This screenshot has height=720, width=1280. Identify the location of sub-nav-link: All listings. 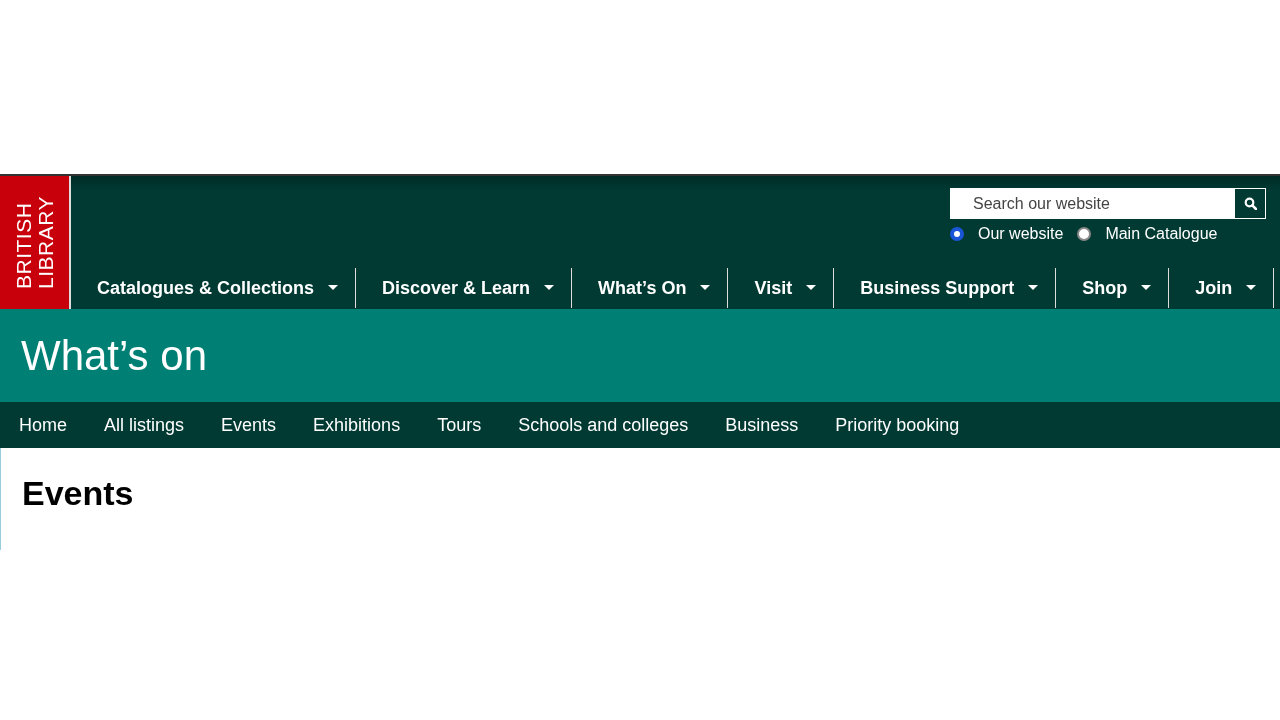
(144, 425).